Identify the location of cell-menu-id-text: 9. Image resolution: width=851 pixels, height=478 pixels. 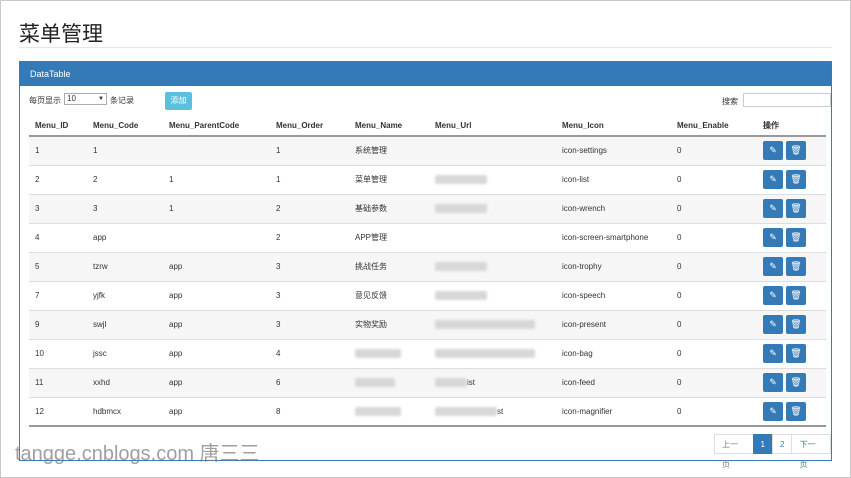
(37, 324).